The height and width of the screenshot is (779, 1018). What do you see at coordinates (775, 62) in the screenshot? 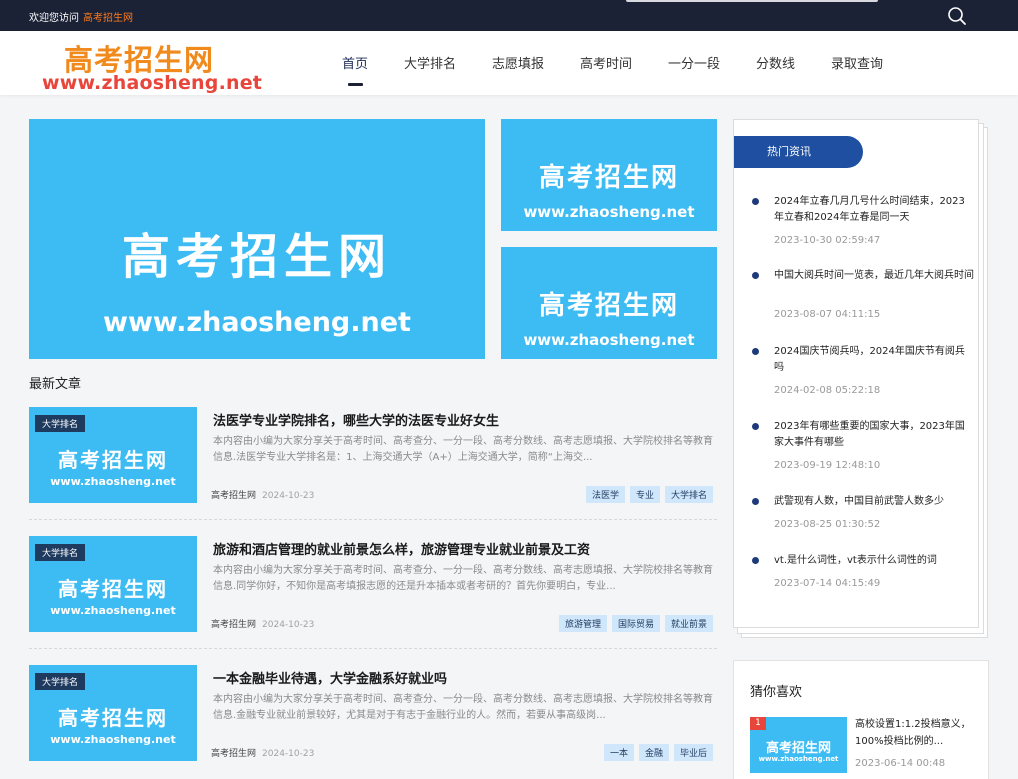
I see `nav-score-line: 分数线` at bounding box center [775, 62].